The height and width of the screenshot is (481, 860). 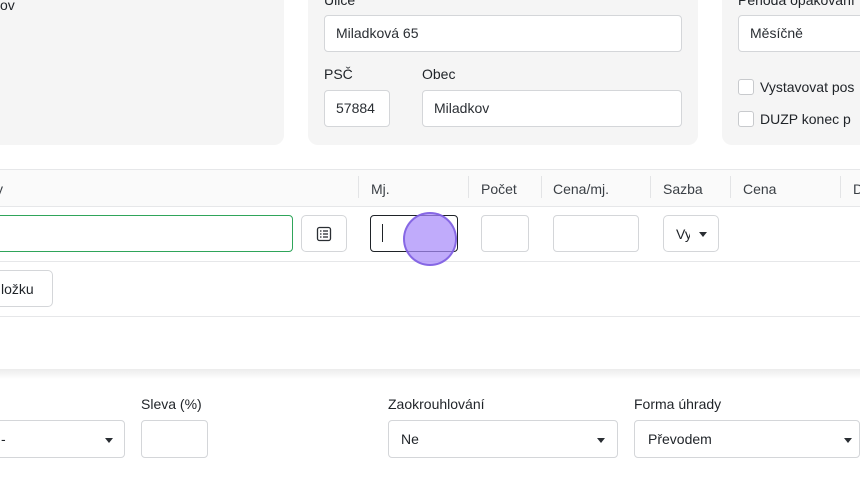 I want to click on click-indicator, so click(x=430, y=239).